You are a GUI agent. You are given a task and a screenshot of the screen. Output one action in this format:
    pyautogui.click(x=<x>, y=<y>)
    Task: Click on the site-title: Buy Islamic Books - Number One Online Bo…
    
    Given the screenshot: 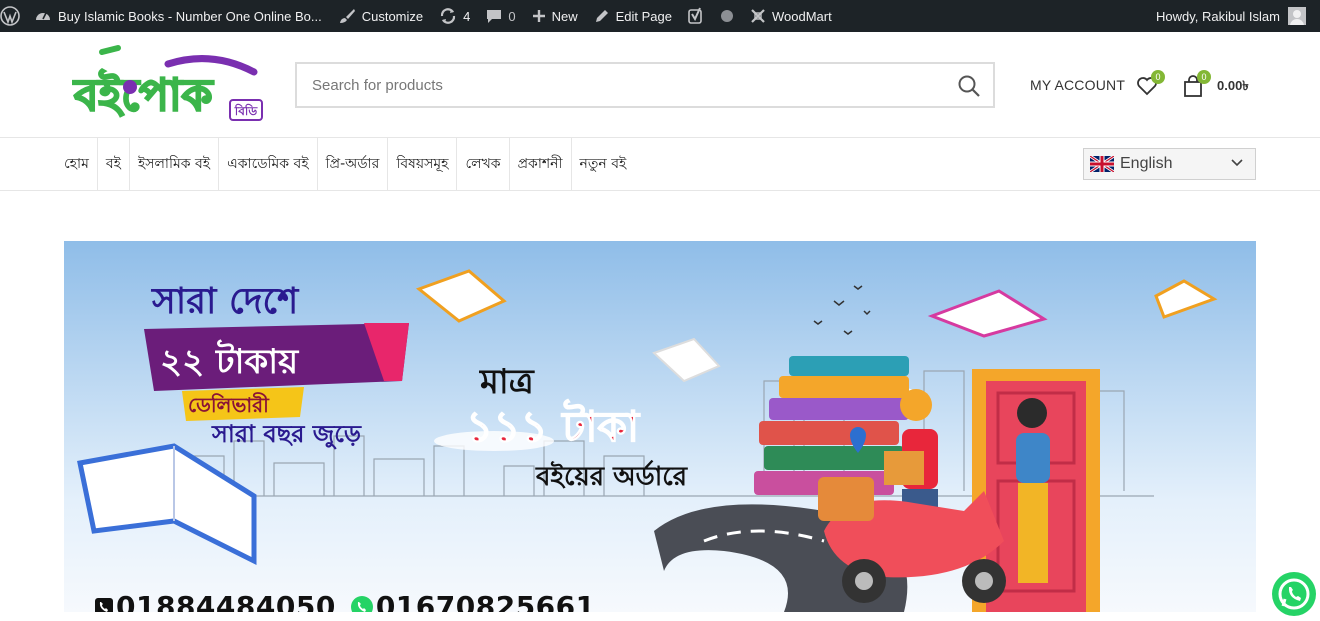 What is the action you would take?
    pyautogui.click(x=190, y=16)
    